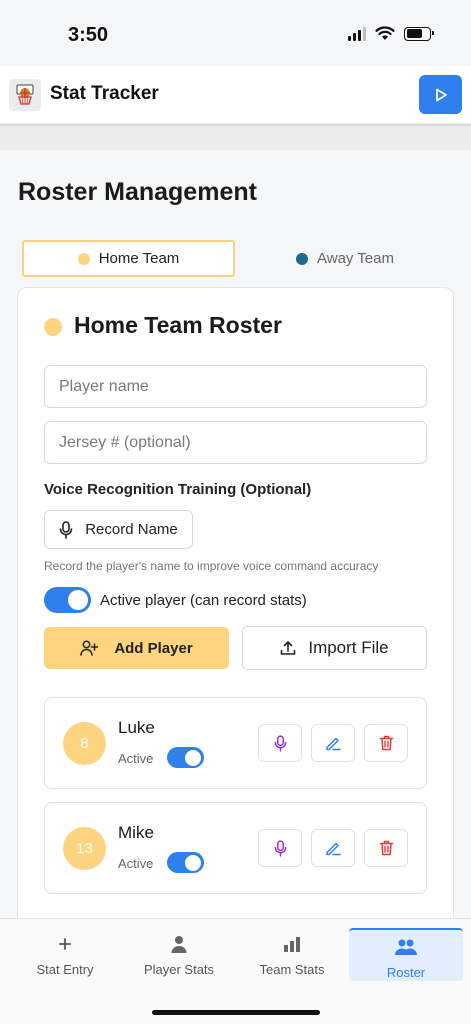 Image resolution: width=471 pixels, height=1024 pixels. What do you see at coordinates (355, 258) in the screenshot?
I see `tab-away-team-label: Away Team` at bounding box center [355, 258].